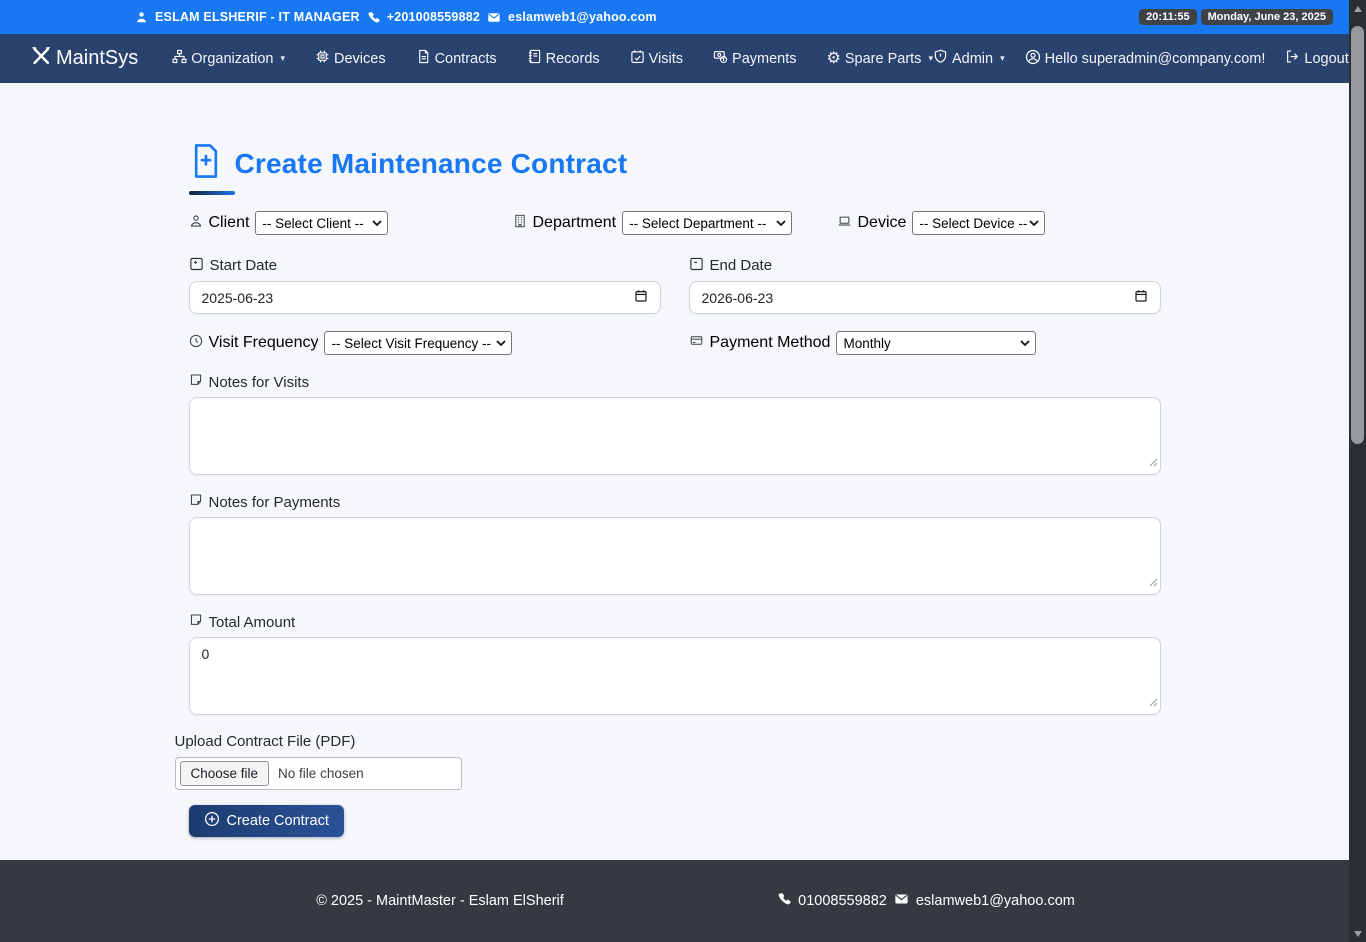 Image resolution: width=1366 pixels, height=942 pixels. I want to click on topbar-email-text: eslamweb1@yahoo.com, so click(582, 17).